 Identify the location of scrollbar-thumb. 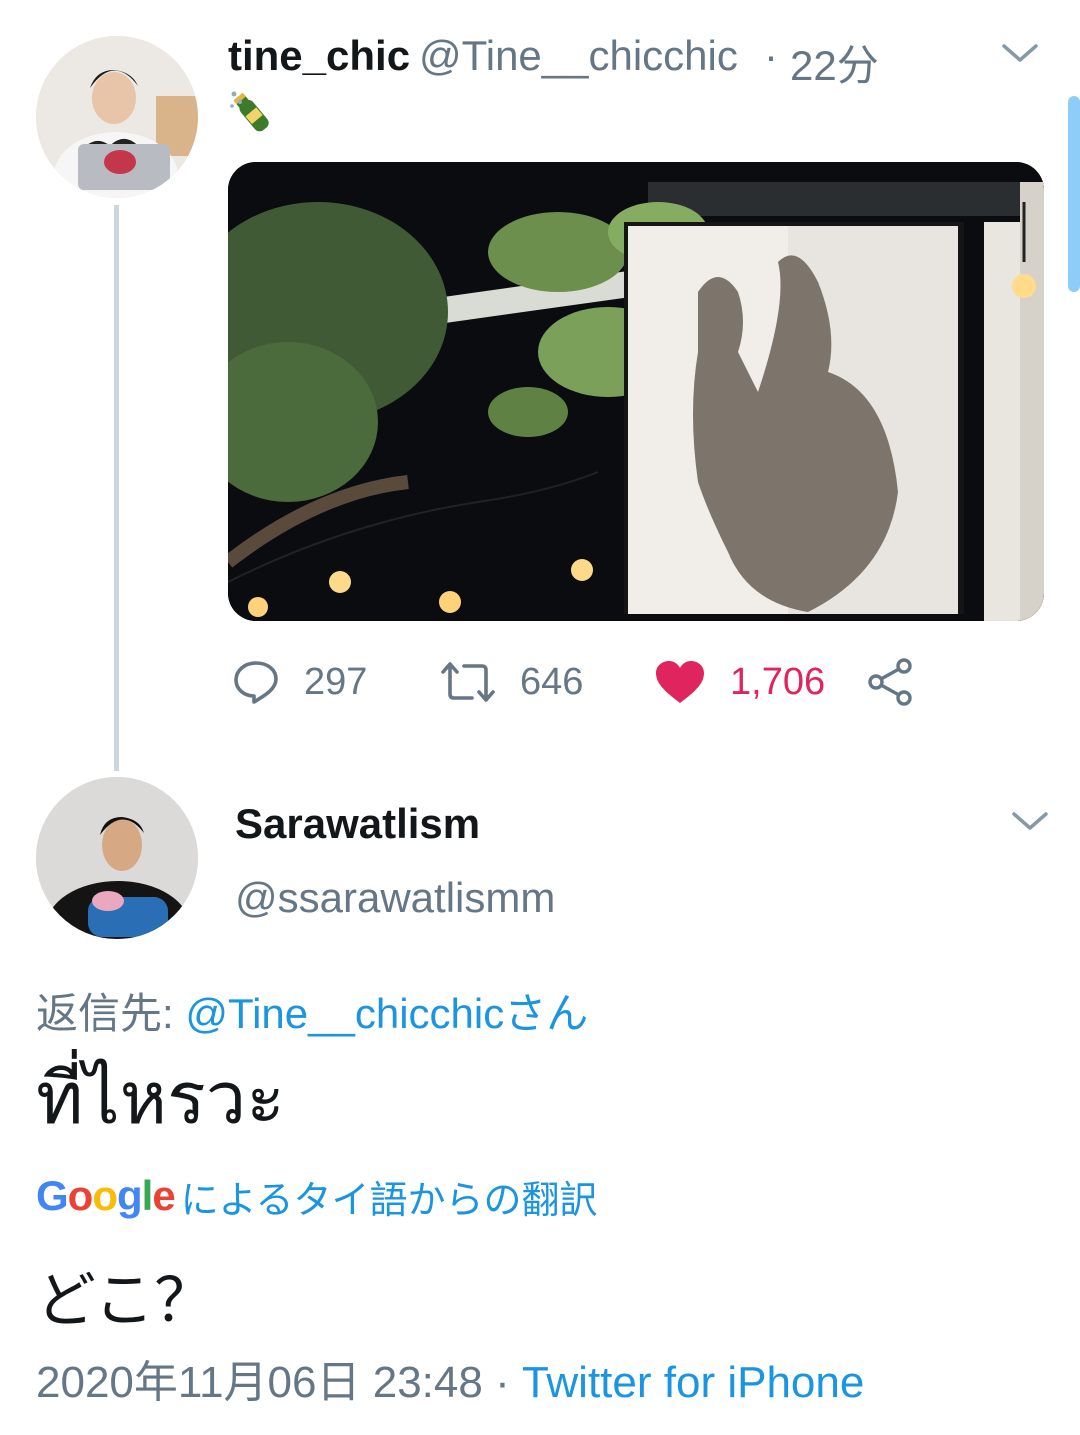
(1074, 194).